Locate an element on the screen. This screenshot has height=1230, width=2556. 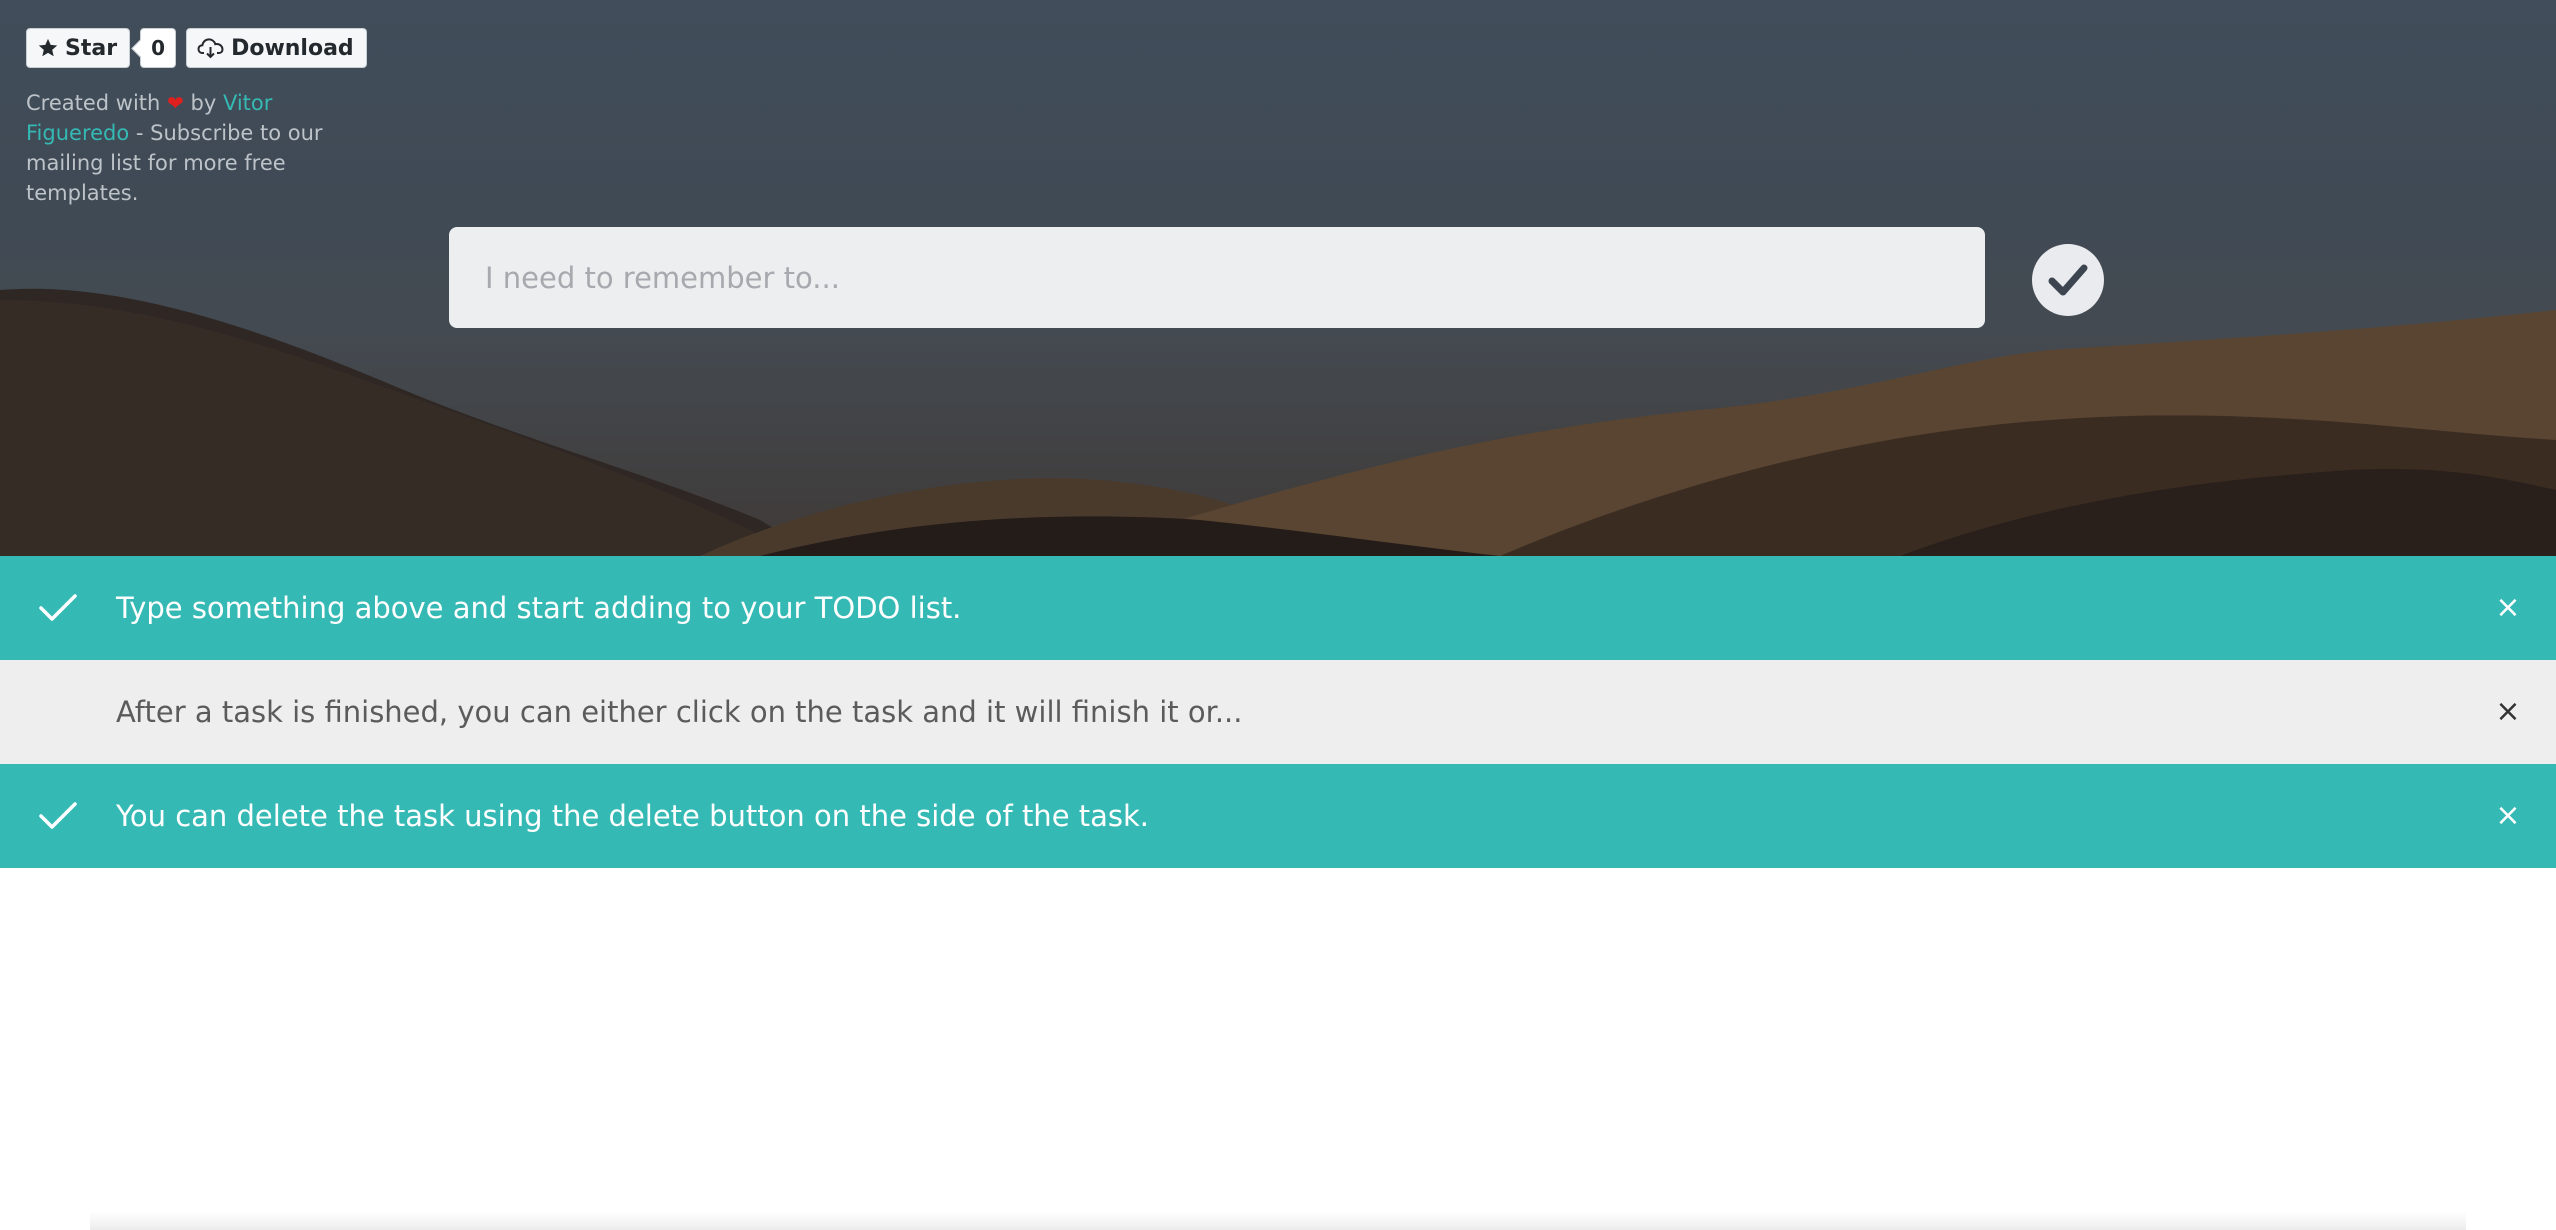
star-icon is located at coordinates (48, 47).